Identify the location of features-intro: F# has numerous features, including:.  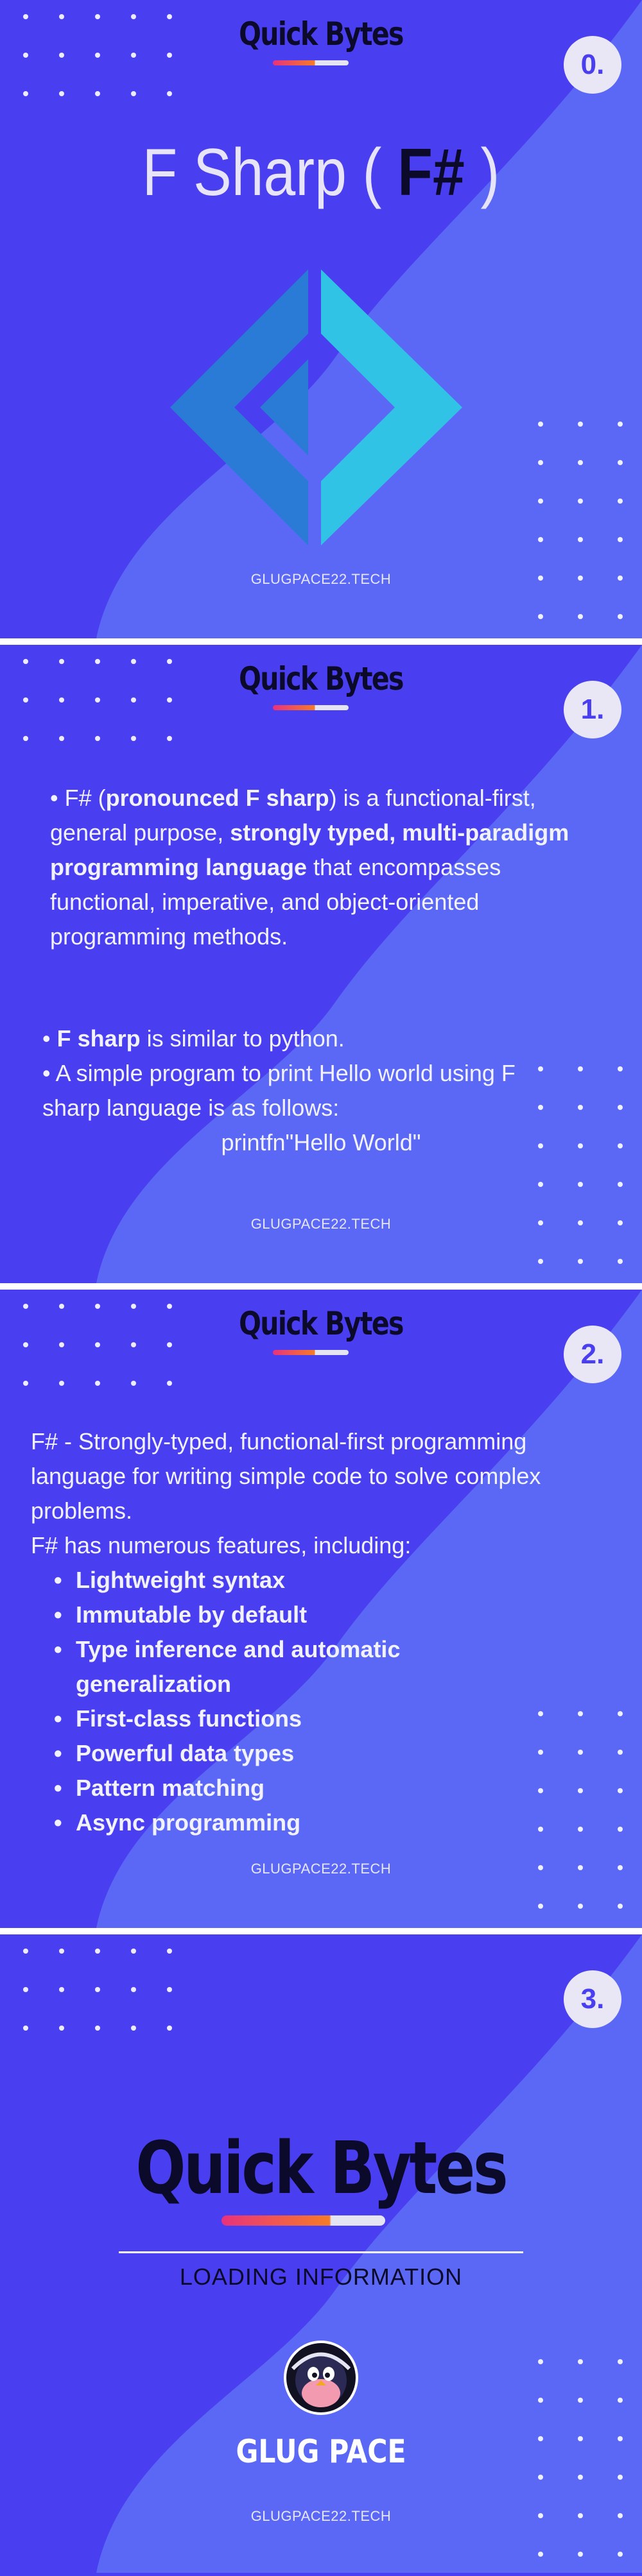
(221, 1545).